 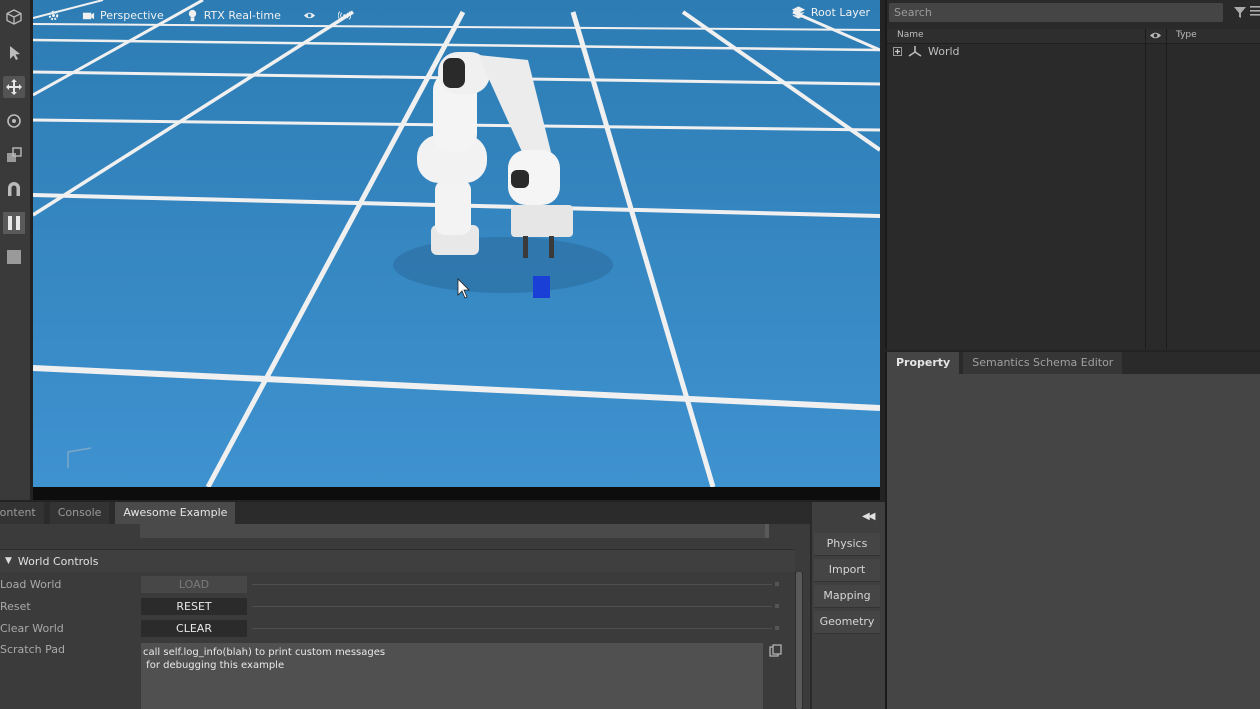 I want to click on mapping-button: Mapping, so click(x=847, y=596).